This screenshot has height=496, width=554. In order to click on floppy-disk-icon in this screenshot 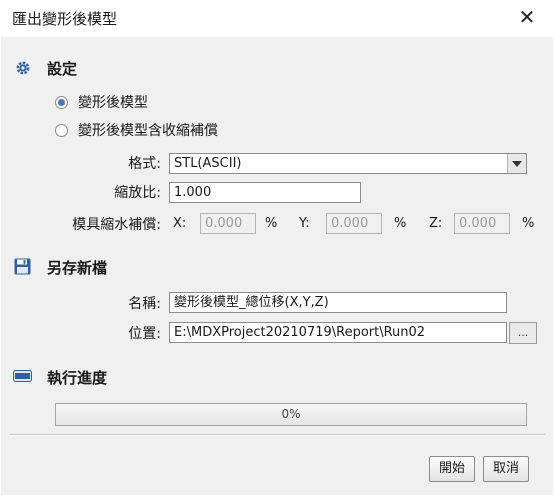, I will do `click(22, 266)`.